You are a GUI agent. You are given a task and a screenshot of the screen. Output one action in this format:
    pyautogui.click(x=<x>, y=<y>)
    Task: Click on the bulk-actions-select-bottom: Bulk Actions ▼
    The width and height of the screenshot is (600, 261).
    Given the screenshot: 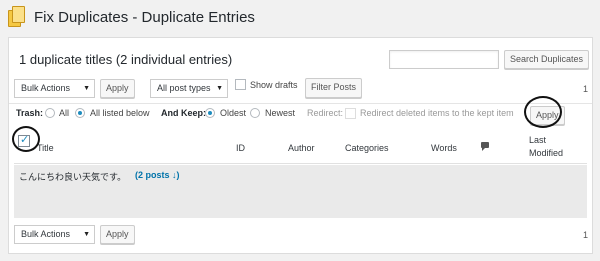 What is the action you would take?
    pyautogui.click(x=54, y=234)
    